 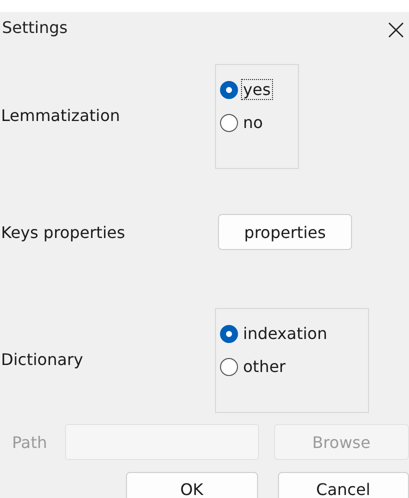 What do you see at coordinates (396, 30) in the screenshot?
I see `close-icon` at bounding box center [396, 30].